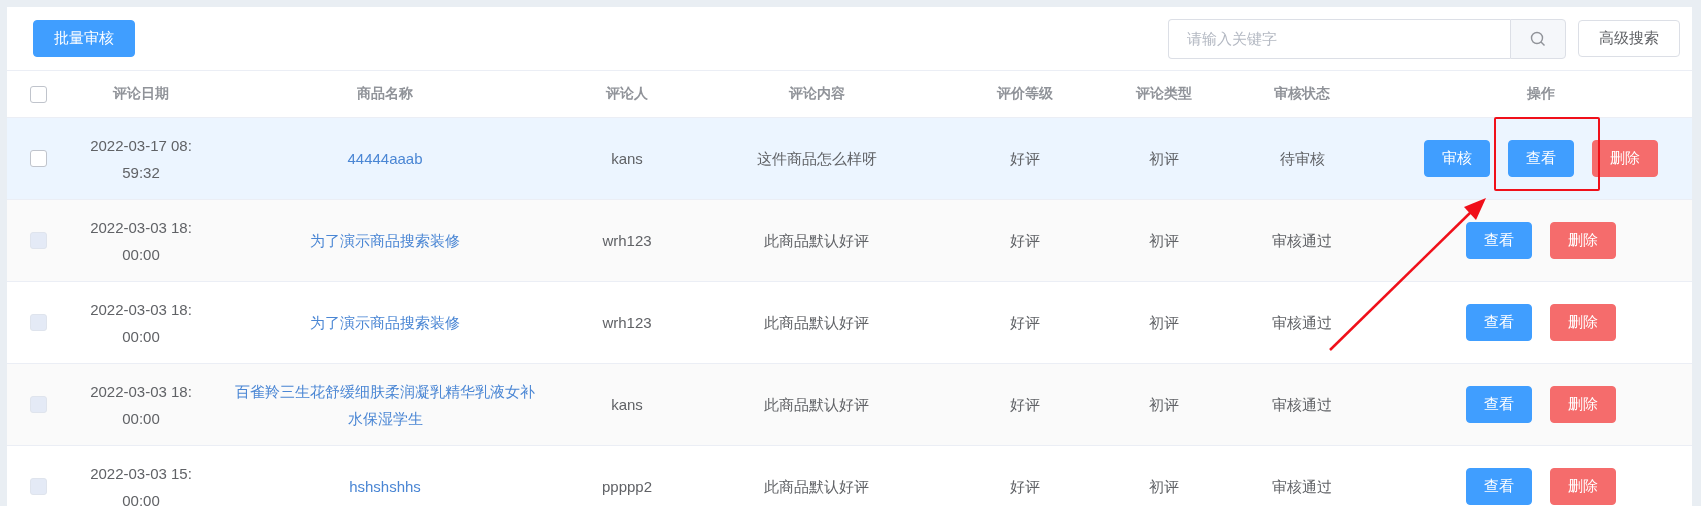 The width and height of the screenshot is (1701, 506). Describe the element at coordinates (385, 94) in the screenshot. I see `column-header: 商品名称` at that location.